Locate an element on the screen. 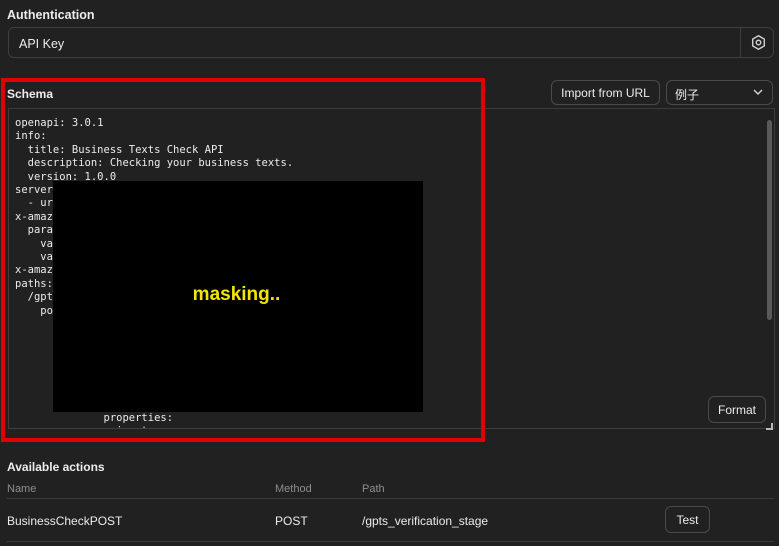 Image resolution: width=779 pixels, height=546 pixels. editor-scrollbar is located at coordinates (769, 220).